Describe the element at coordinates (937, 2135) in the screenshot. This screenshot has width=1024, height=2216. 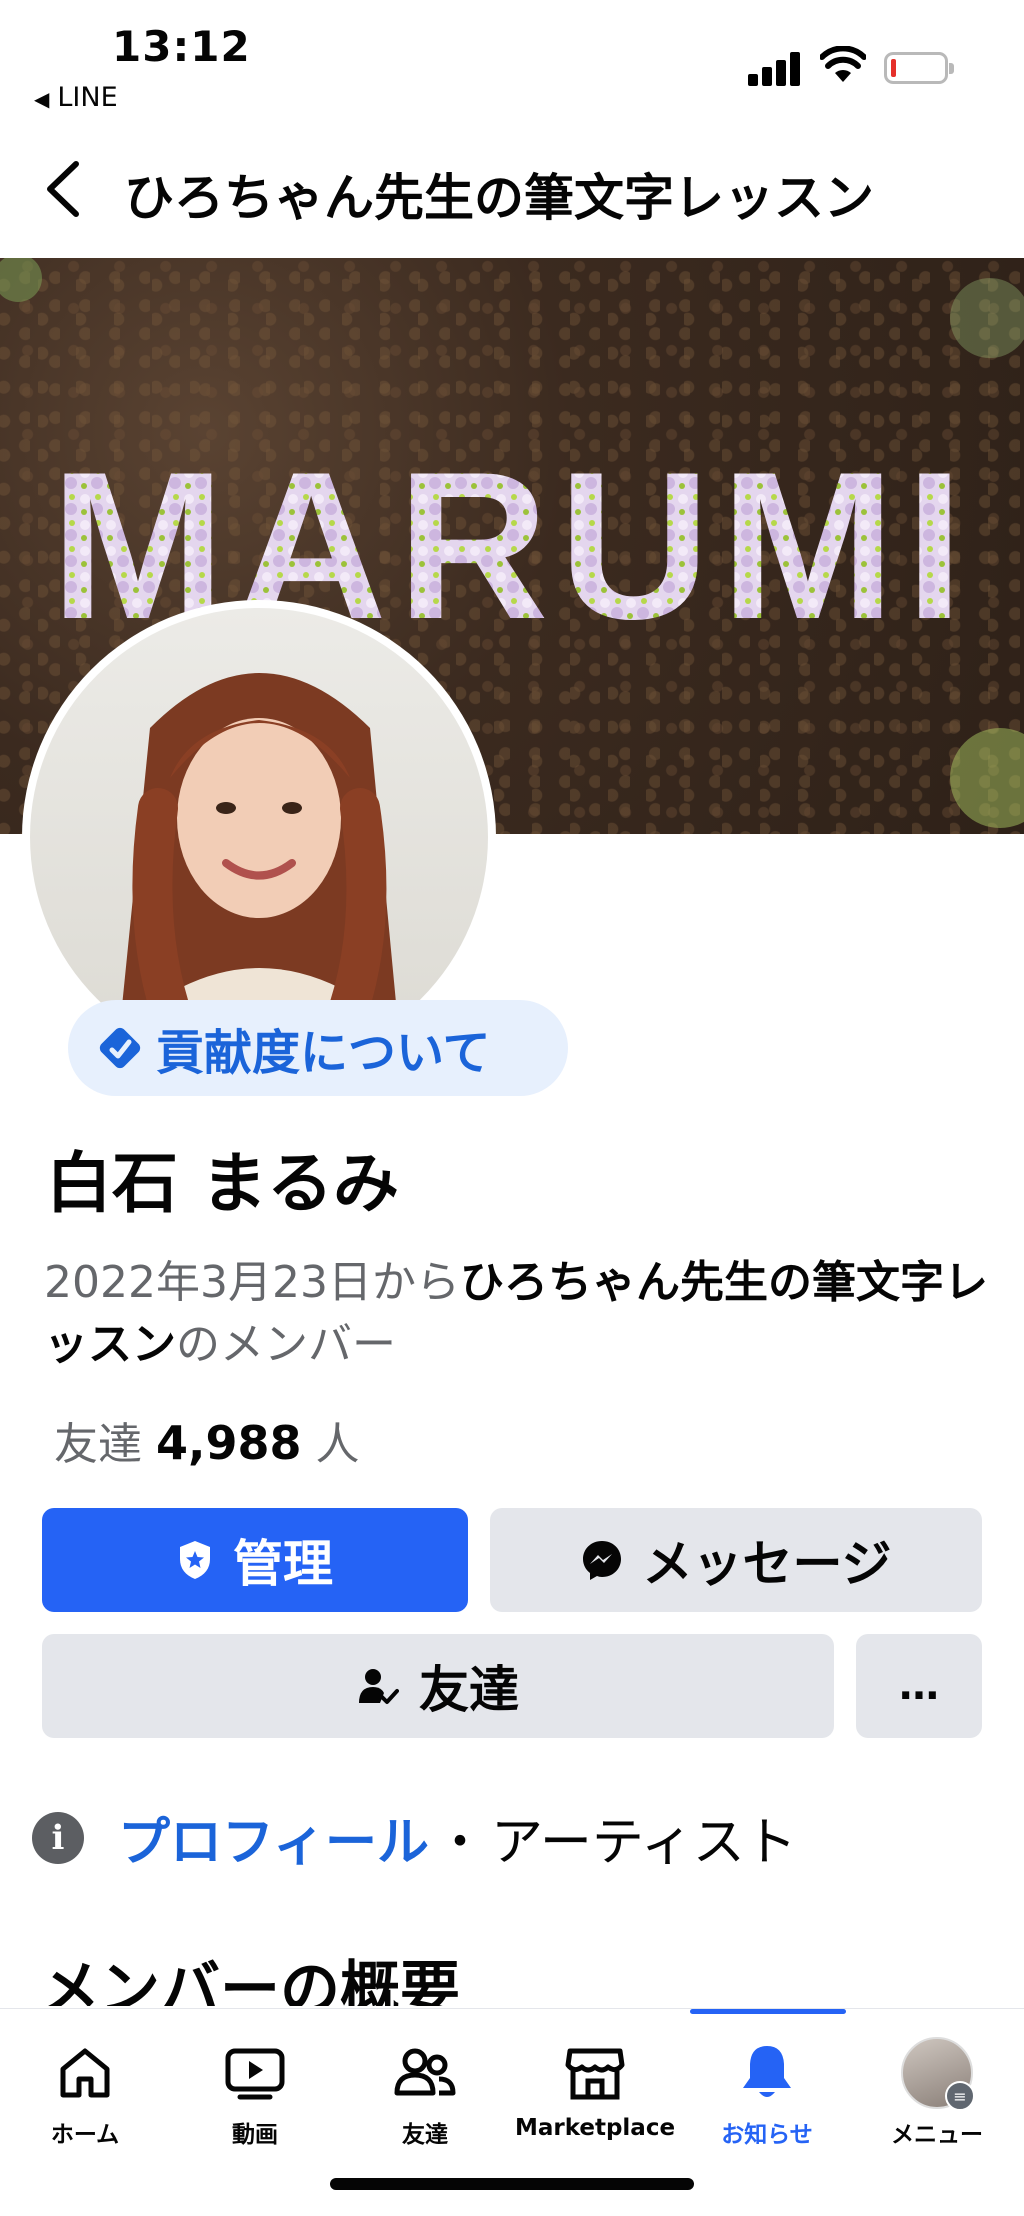
I see `nav-menu-label: メニュー` at that location.